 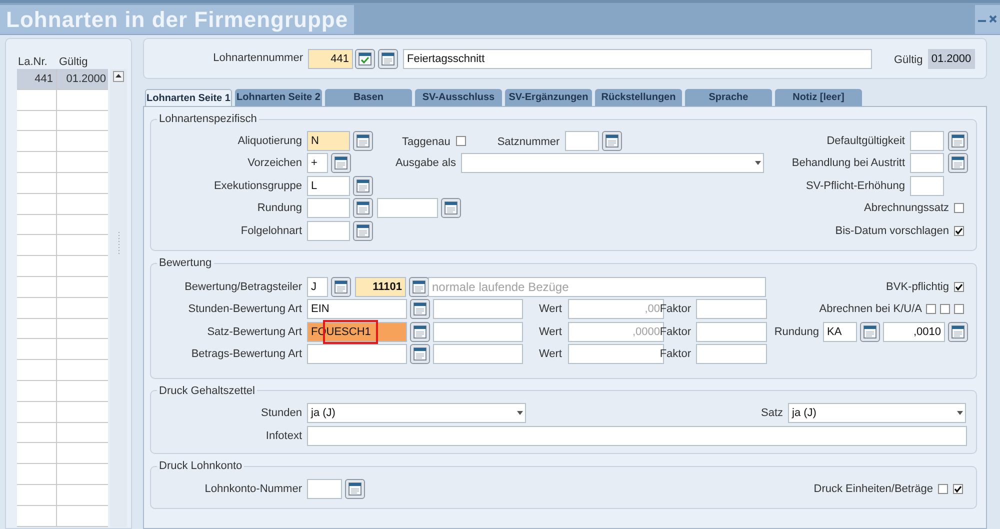 What do you see at coordinates (951, 58) in the screenshot?
I see `input-field: 01.2000` at bounding box center [951, 58].